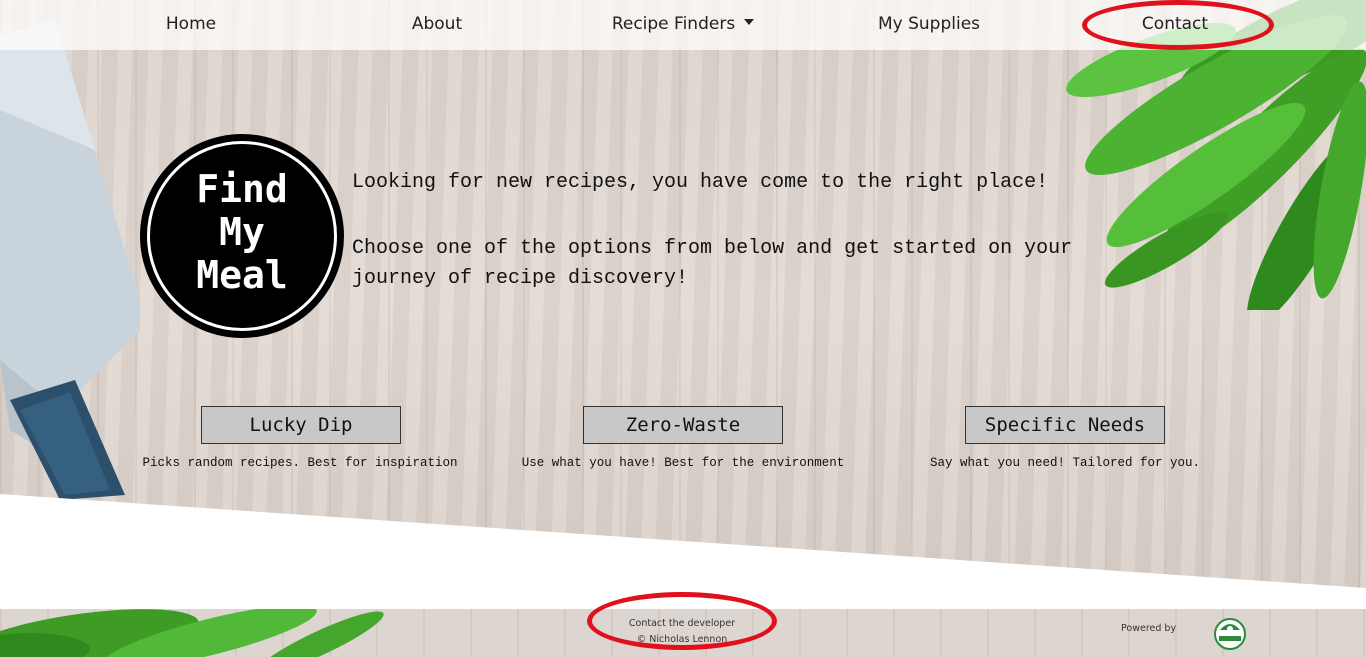 The width and height of the screenshot is (1366, 657). Describe the element at coordinates (682, 624) in the screenshot. I see `contact-developer-link: Contact the developer` at that location.